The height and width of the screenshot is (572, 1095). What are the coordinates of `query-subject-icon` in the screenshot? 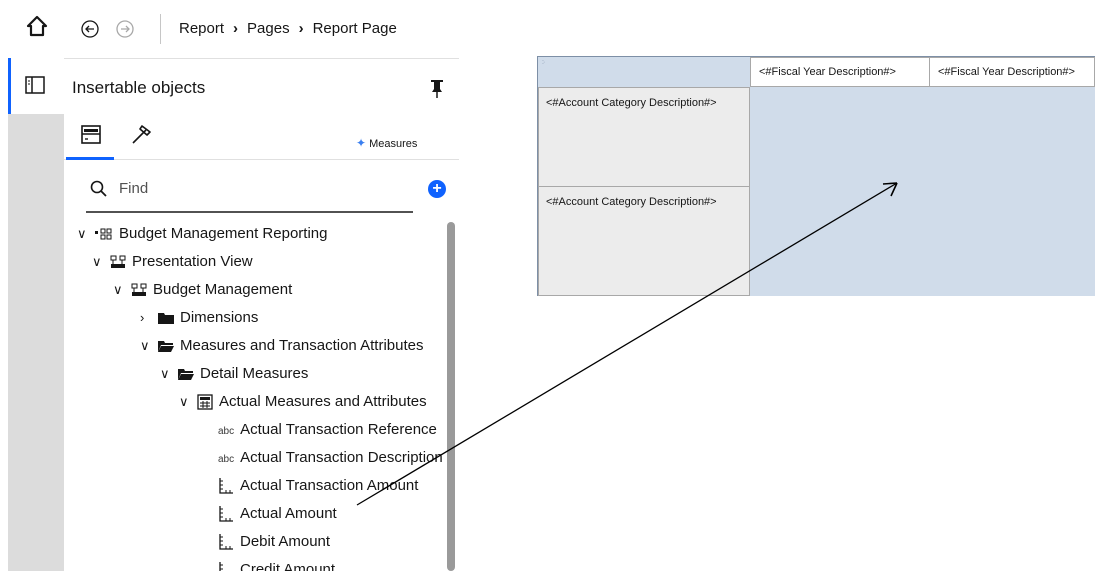 It's located at (205, 402).